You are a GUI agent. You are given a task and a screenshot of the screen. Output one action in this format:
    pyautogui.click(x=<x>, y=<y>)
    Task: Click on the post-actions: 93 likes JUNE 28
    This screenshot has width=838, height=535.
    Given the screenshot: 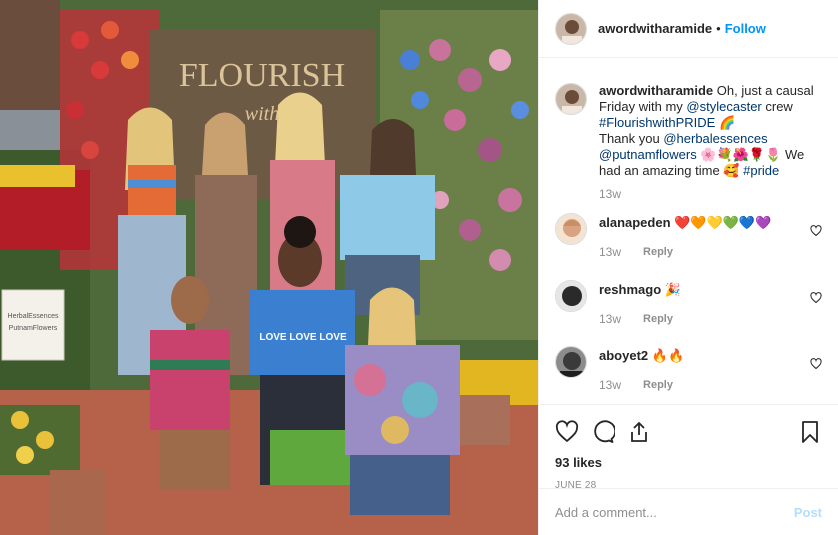 What is the action you would take?
    pyautogui.click(x=688, y=447)
    